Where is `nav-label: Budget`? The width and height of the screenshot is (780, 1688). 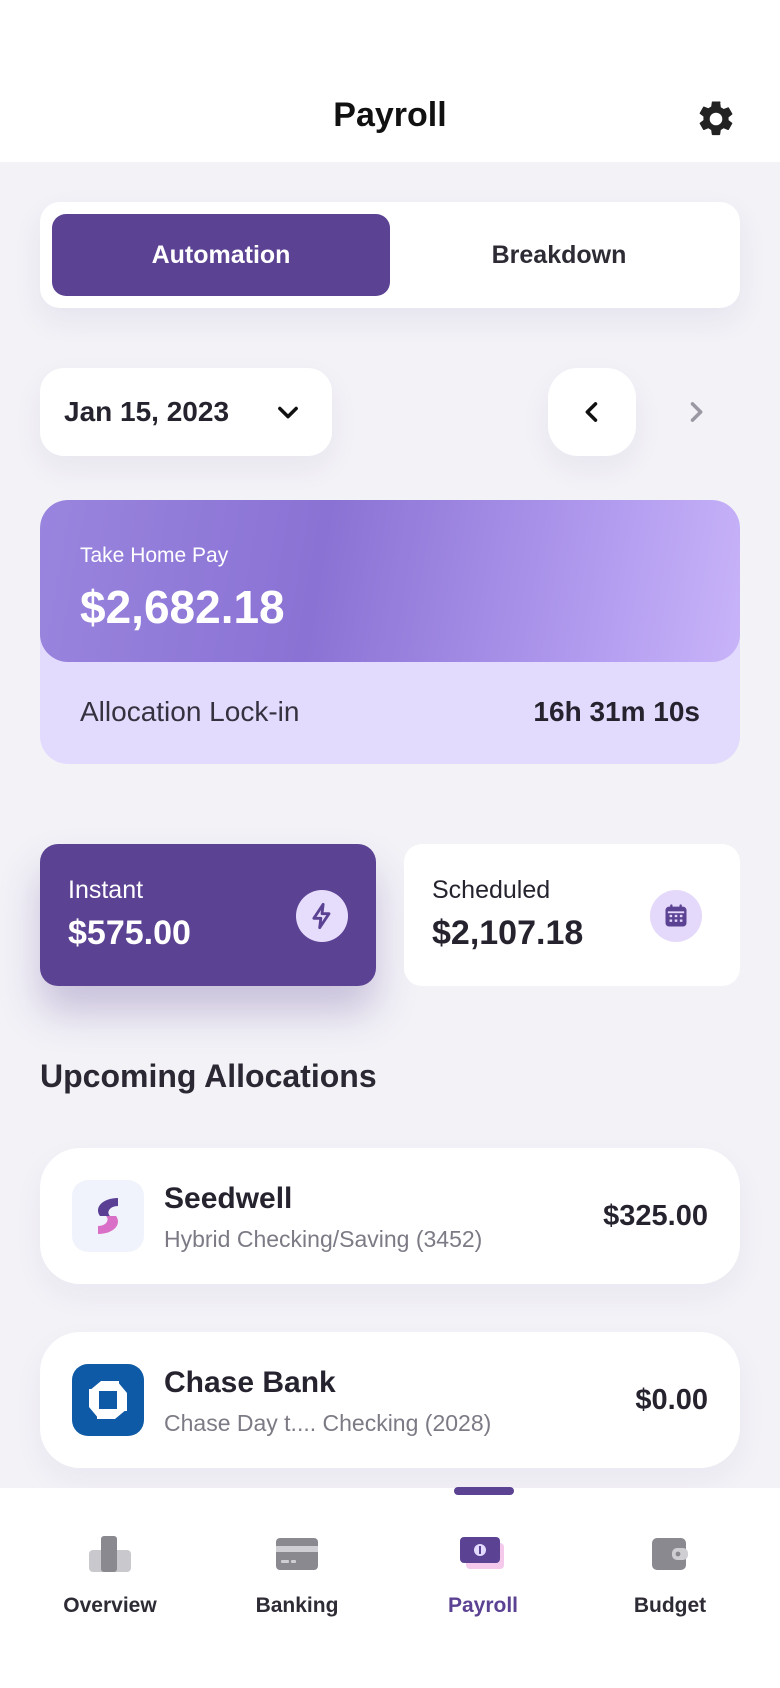
nav-label: Budget is located at coordinates (670, 1605).